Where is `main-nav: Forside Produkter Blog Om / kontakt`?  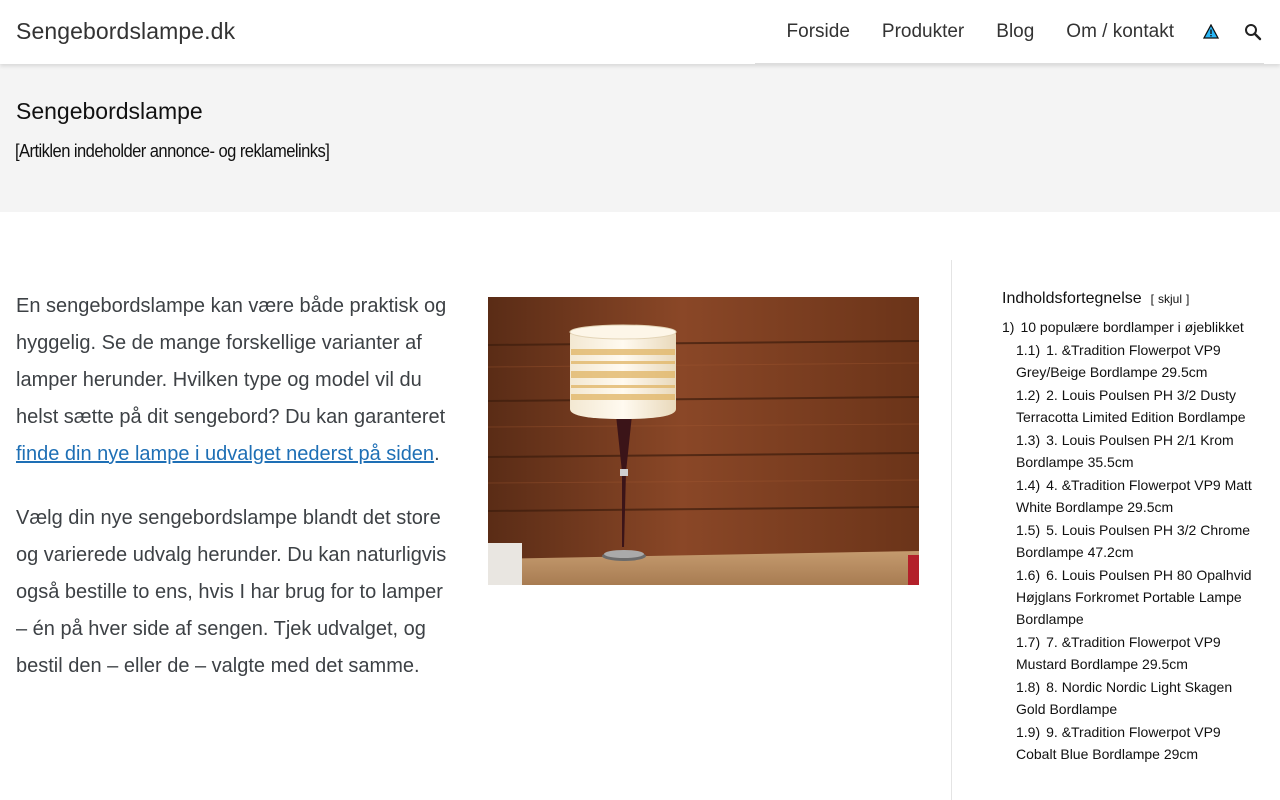
main-nav: Forside Produkter Blog Om / kontakt is located at coordinates (1009, 32).